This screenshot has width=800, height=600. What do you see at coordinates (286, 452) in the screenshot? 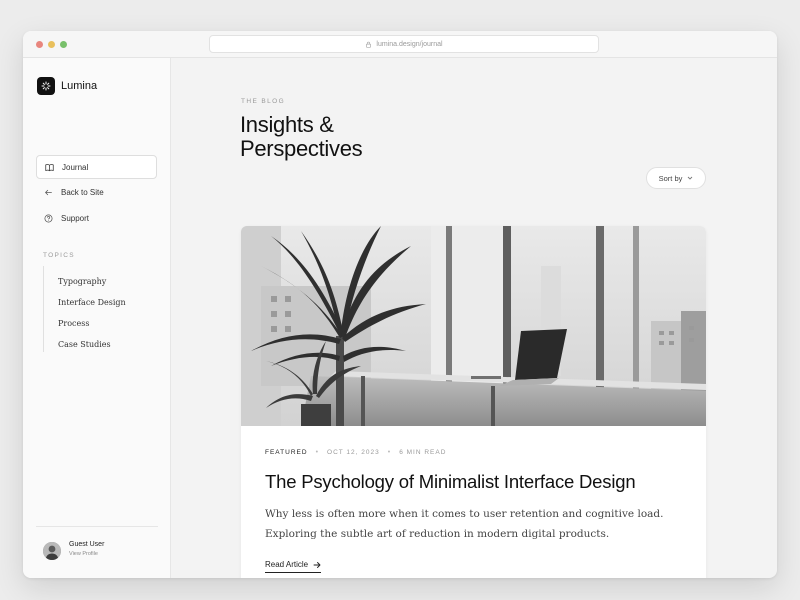
I see `featured-badge: FEATURED` at bounding box center [286, 452].